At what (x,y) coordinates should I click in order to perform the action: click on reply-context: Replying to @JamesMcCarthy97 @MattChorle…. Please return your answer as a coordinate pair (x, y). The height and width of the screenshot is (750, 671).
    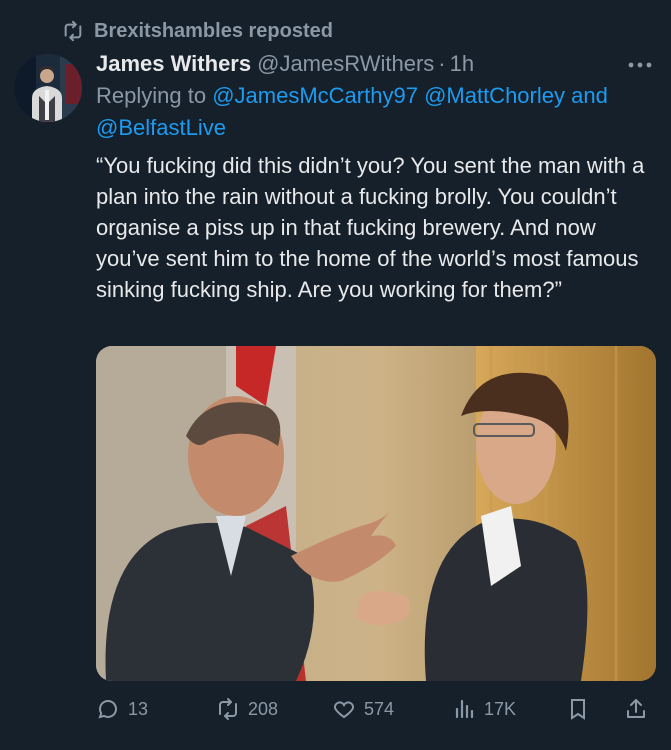
    Looking at the image, I should click on (376, 112).